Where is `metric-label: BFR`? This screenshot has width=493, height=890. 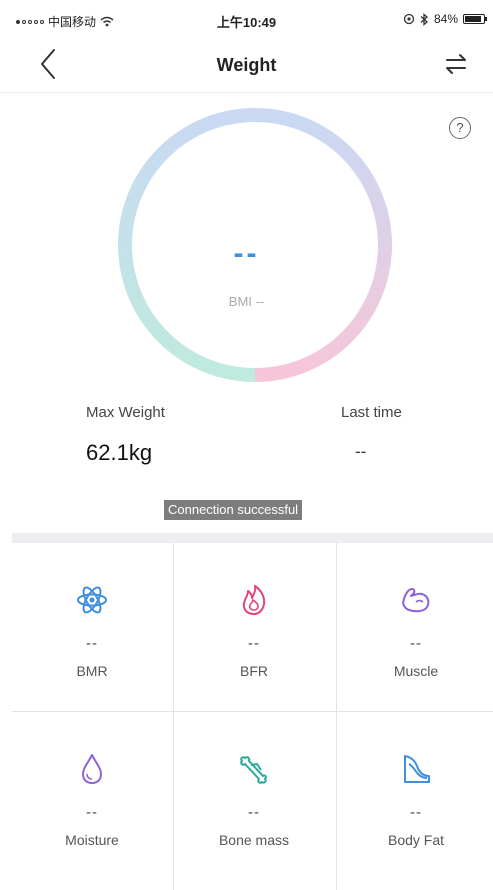
metric-label: BFR is located at coordinates (254, 671).